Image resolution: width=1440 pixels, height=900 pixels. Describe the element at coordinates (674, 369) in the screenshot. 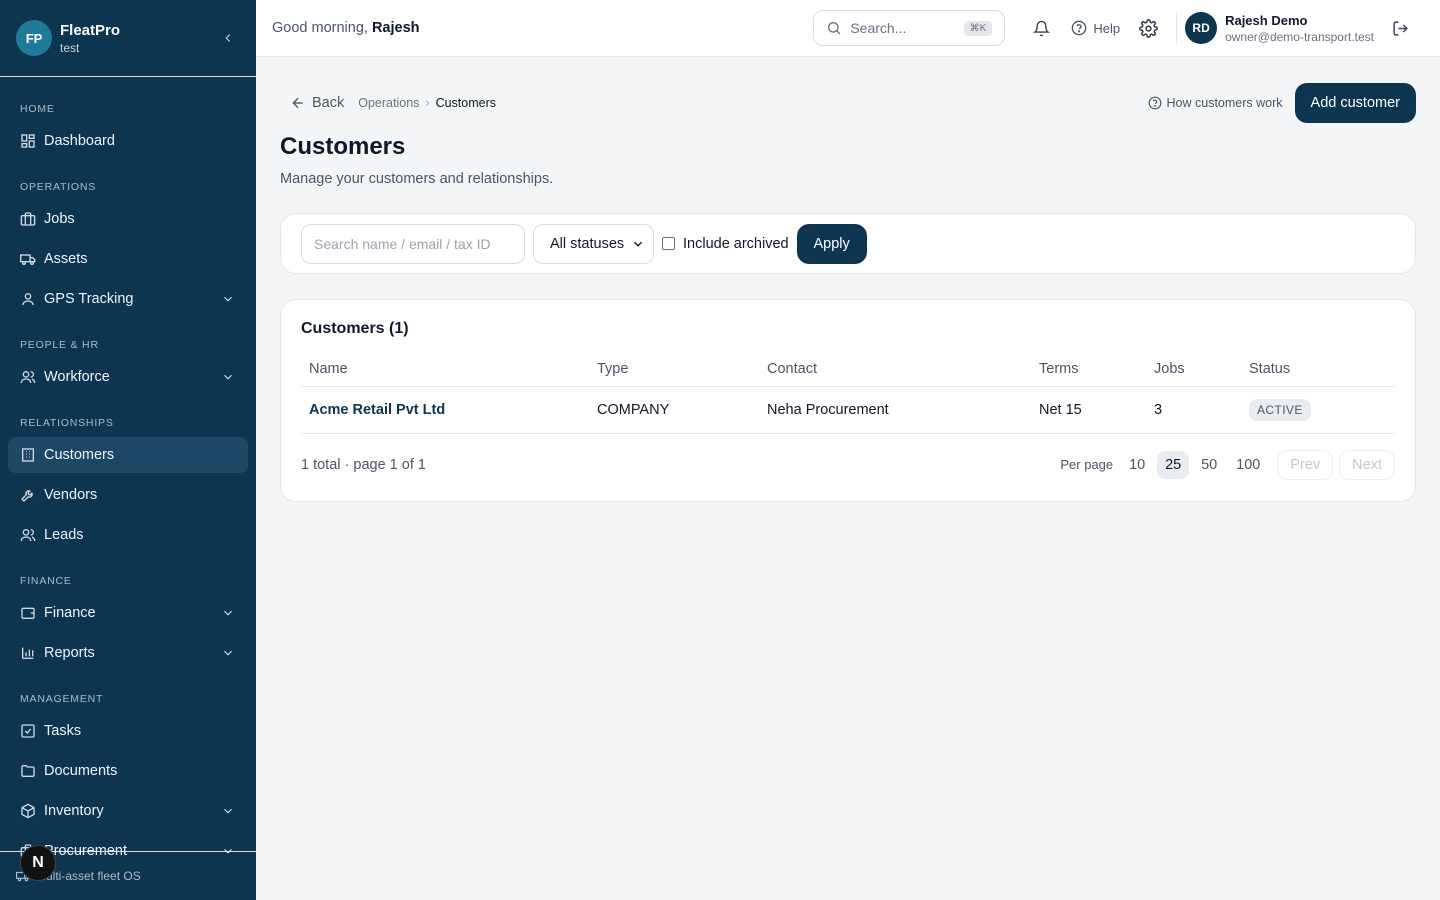

I see `column-header-type: Type` at that location.